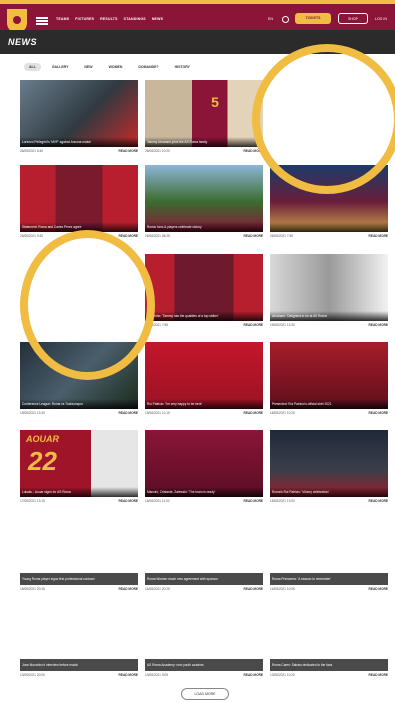 The width and height of the screenshot is (395, 702). Describe the element at coordinates (79, 637) in the screenshot. I see `news-thumbnail: Jose Mourinho's interview before match` at that location.